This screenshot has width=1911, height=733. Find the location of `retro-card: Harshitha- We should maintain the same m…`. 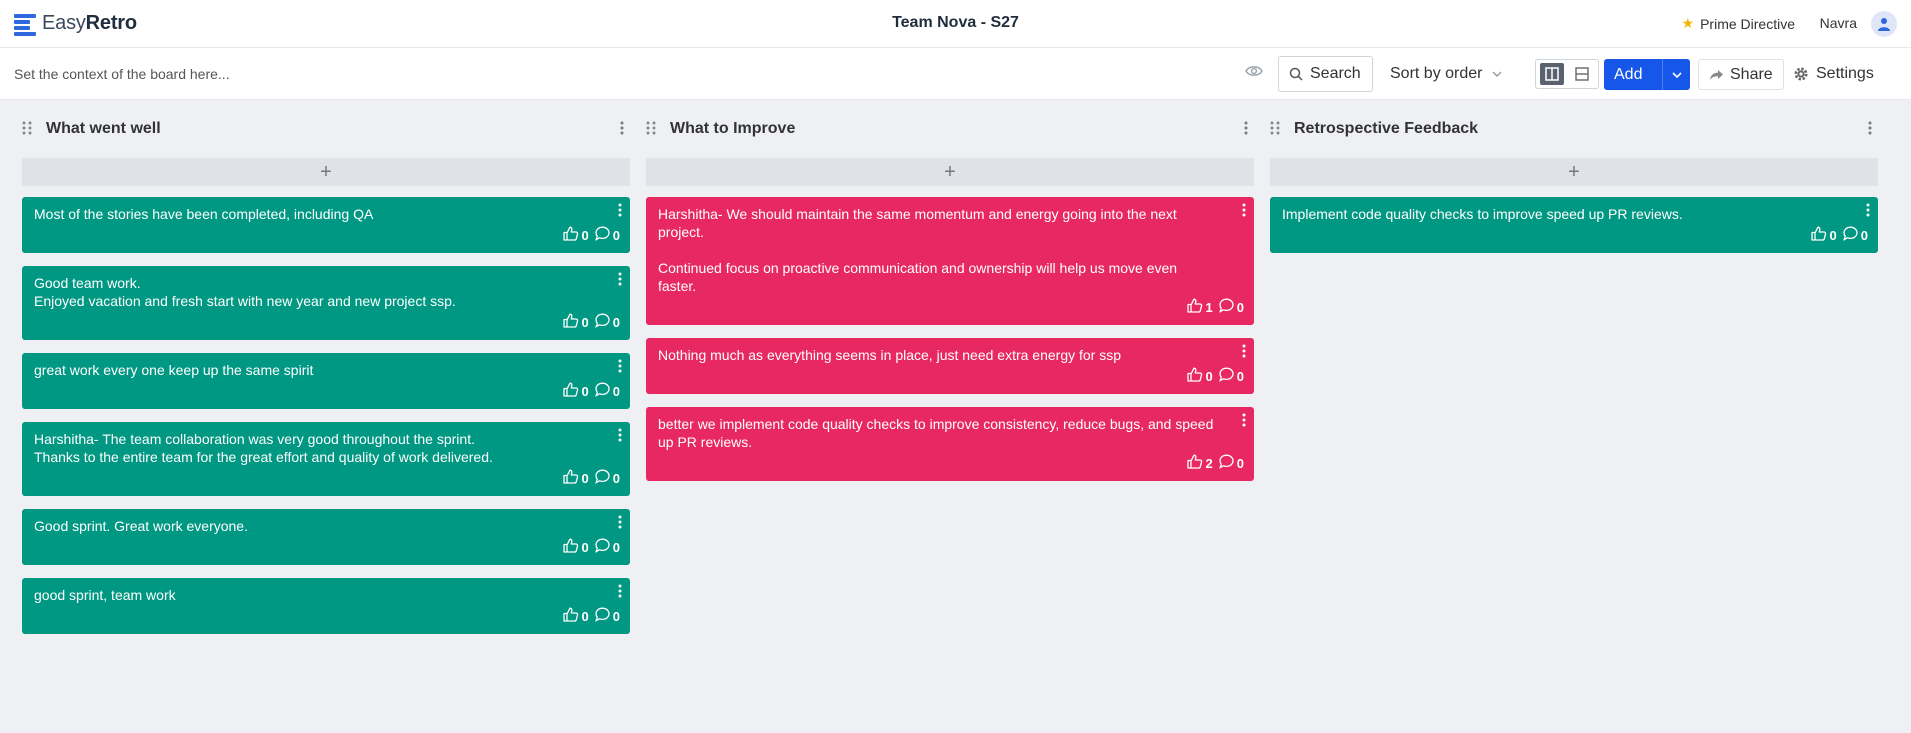

retro-card: Harshitha- We should maintain the same m… is located at coordinates (950, 261).